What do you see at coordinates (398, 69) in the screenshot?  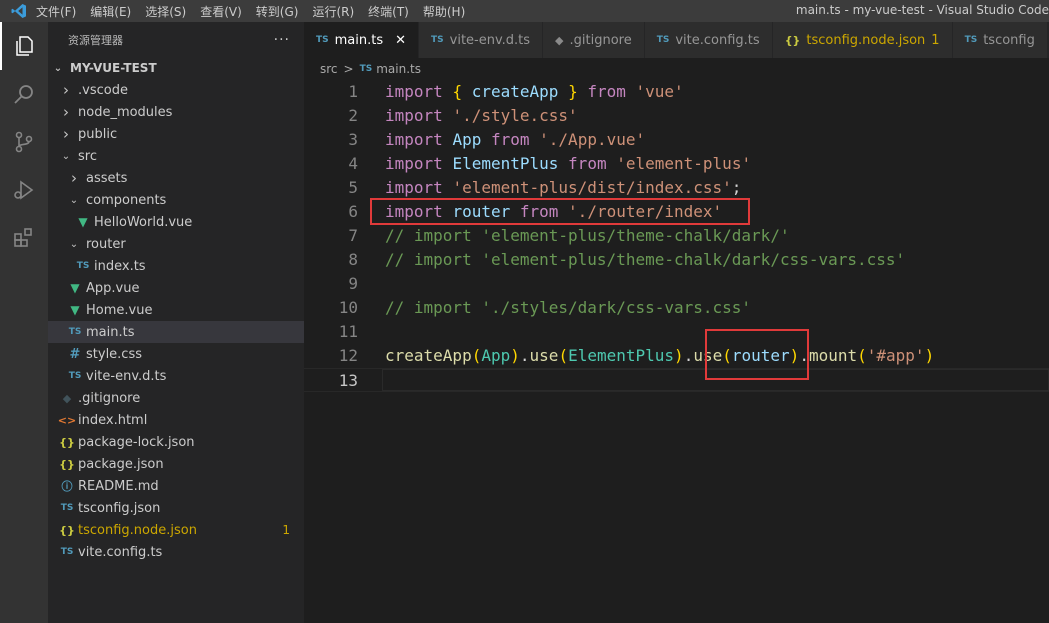 I see `breadcrumb-file: main.ts` at bounding box center [398, 69].